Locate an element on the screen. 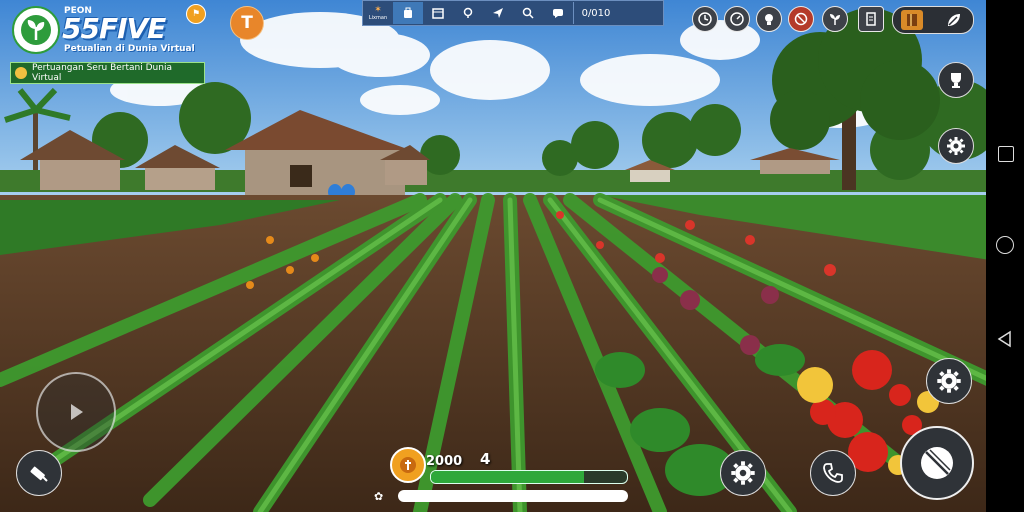 The width and height of the screenshot is (1024, 512). document-button is located at coordinates (871, 19).